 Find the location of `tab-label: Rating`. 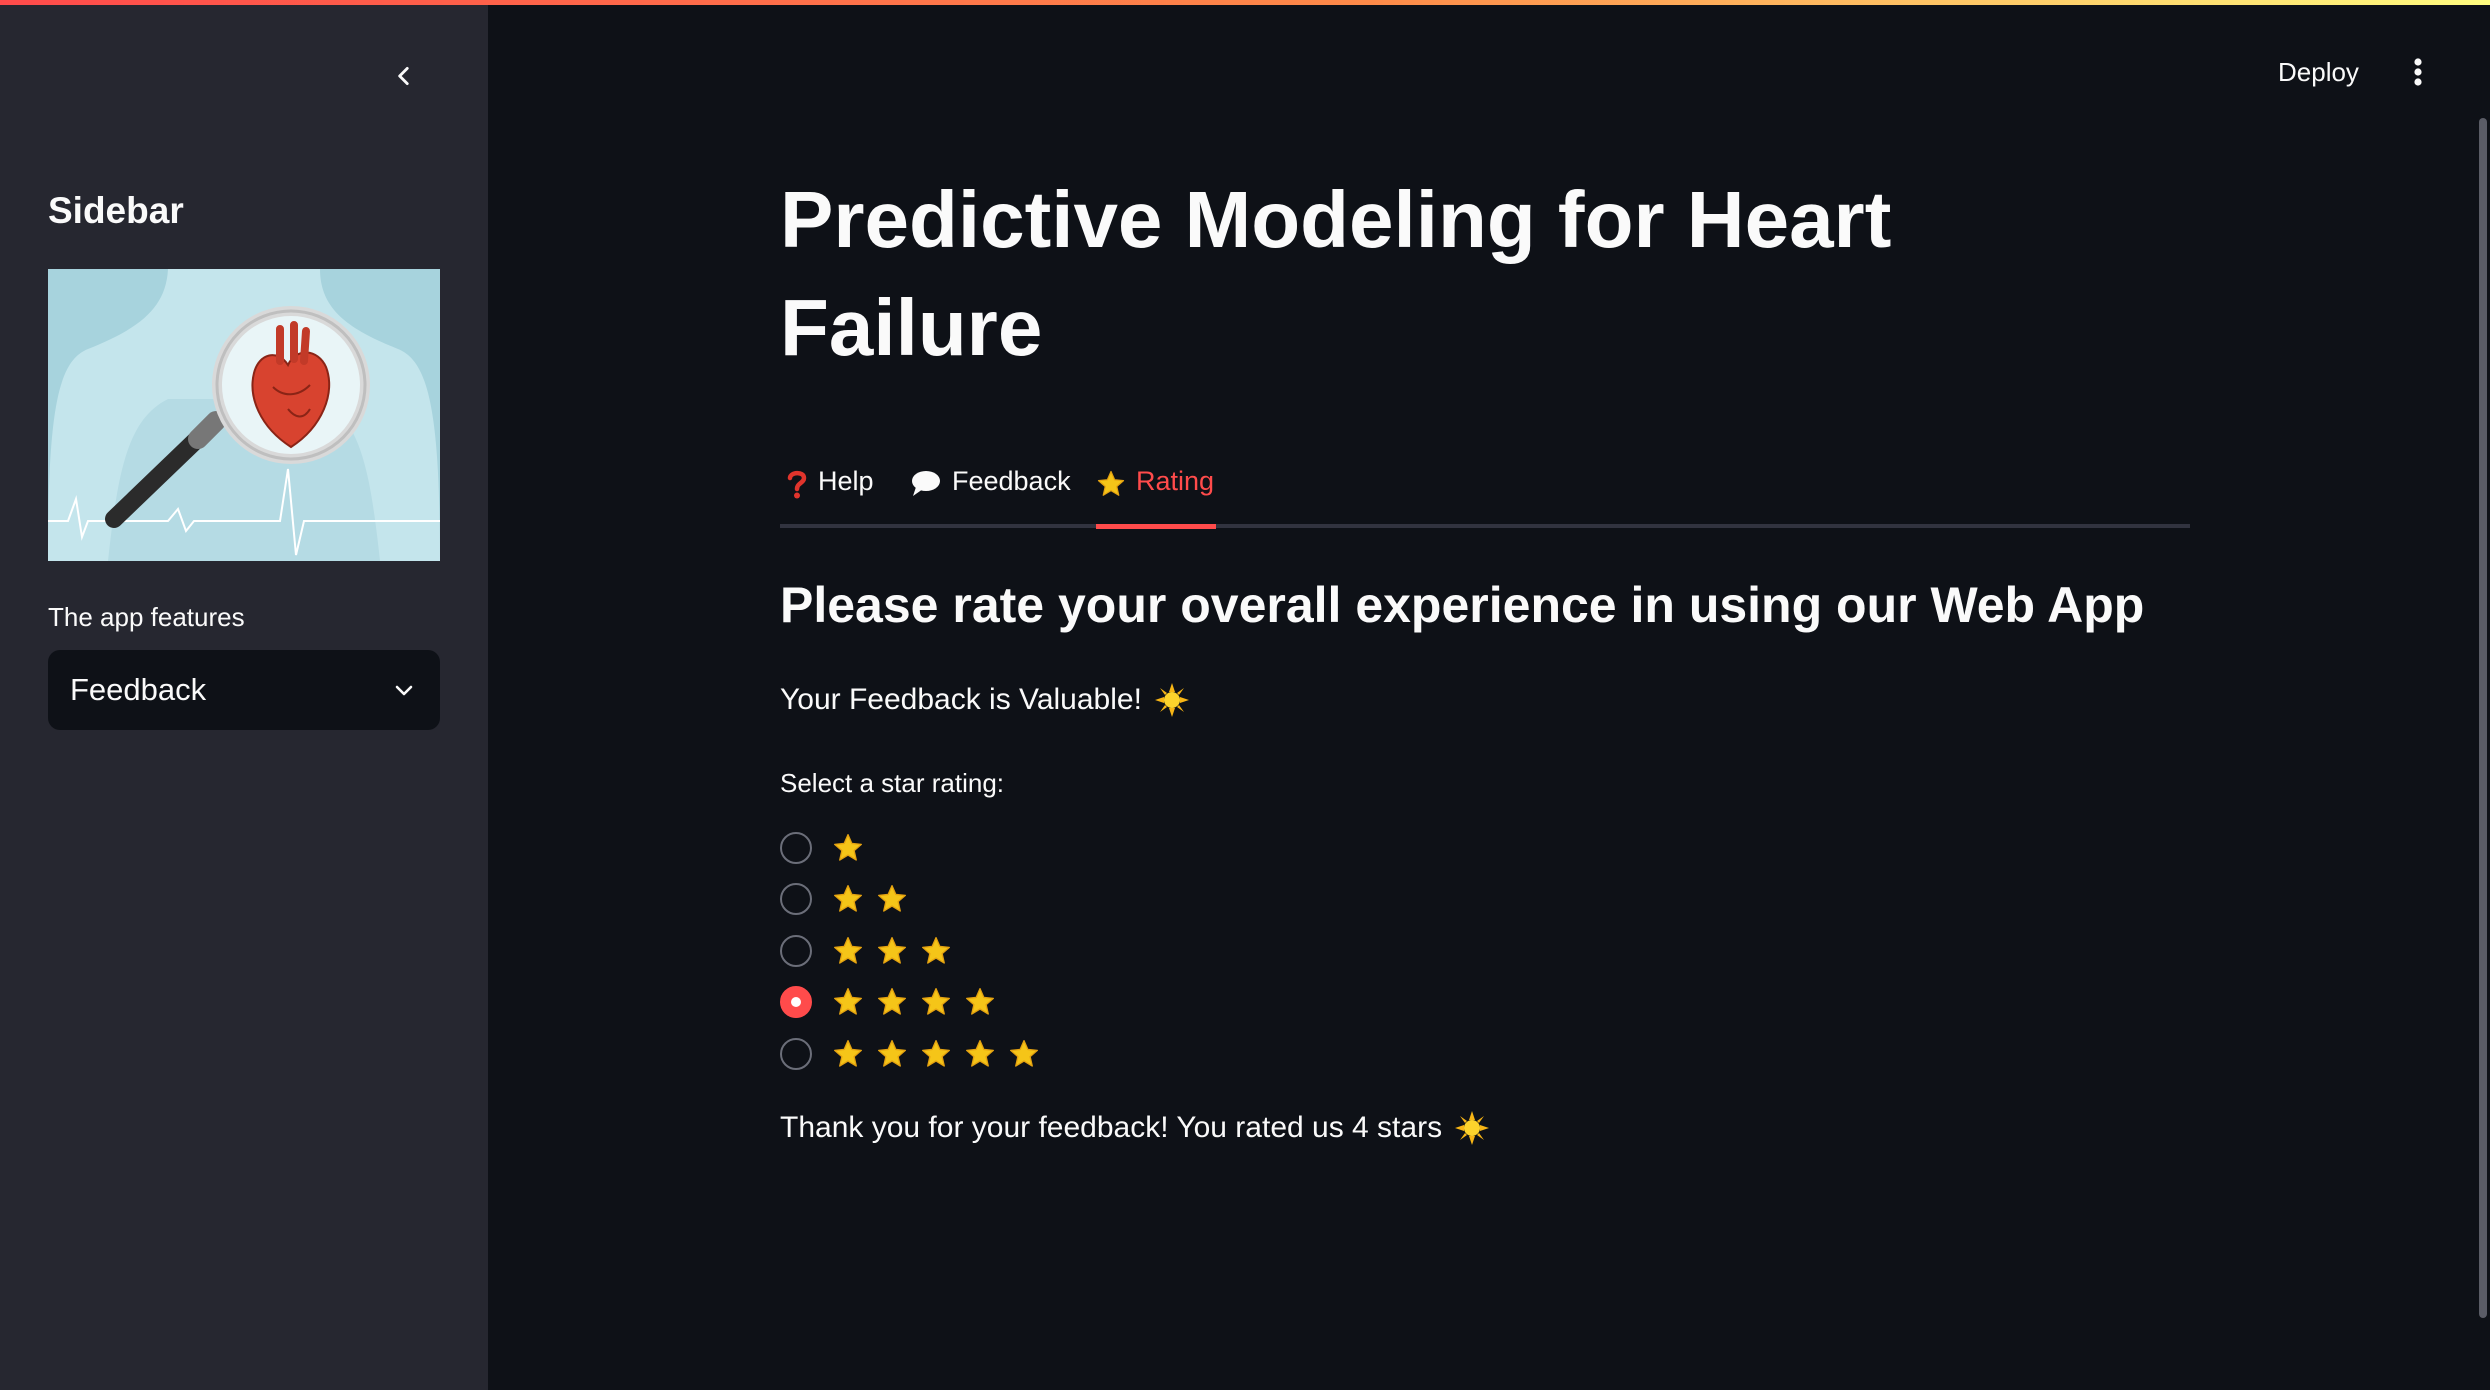

tab-label: Rating is located at coordinates (1175, 481).